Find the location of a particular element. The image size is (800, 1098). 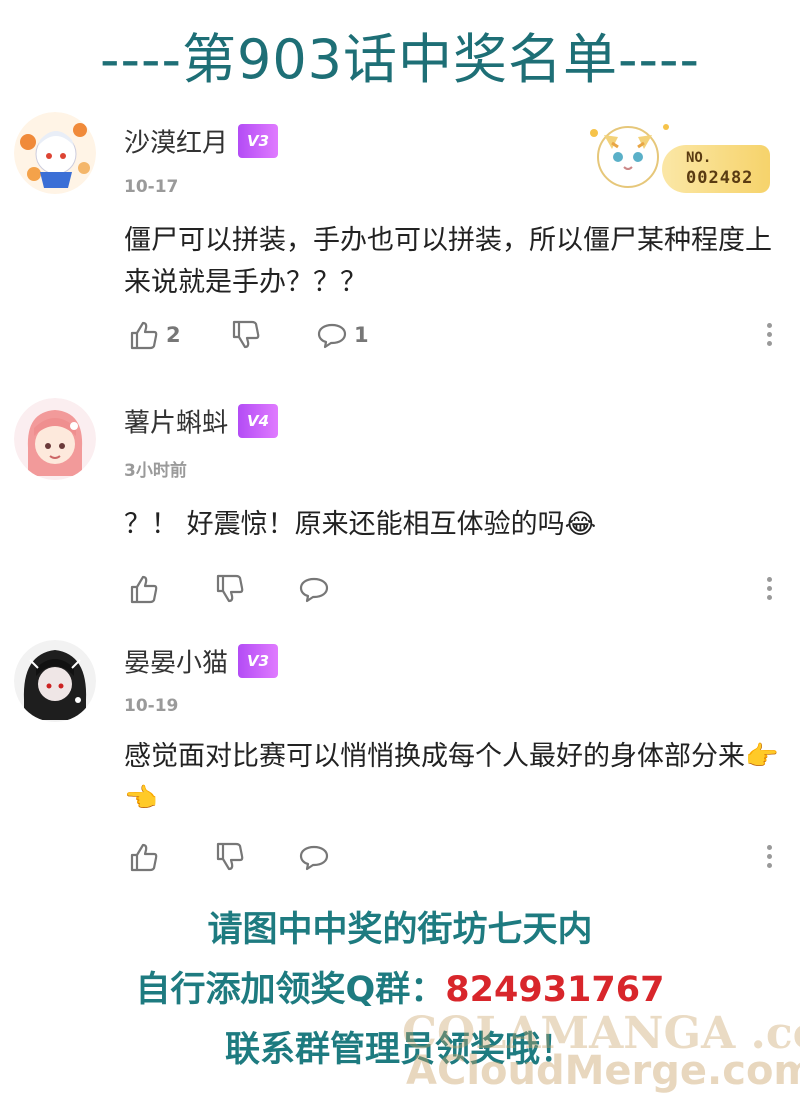

comment-text: 僵尸可以拼装，手办也可以拼装，所以僵尸某种程度上来说就是手办？？？ is located at coordinates (448, 261).